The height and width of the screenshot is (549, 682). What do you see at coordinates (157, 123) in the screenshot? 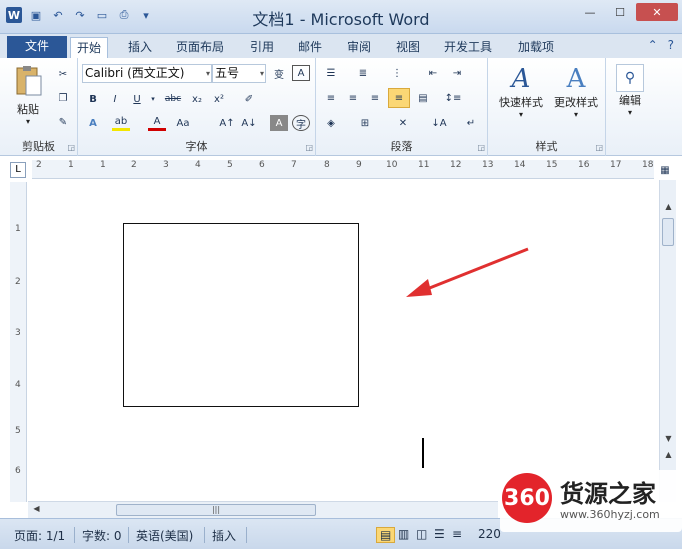
I see `font-color-icon: A` at bounding box center [157, 123].